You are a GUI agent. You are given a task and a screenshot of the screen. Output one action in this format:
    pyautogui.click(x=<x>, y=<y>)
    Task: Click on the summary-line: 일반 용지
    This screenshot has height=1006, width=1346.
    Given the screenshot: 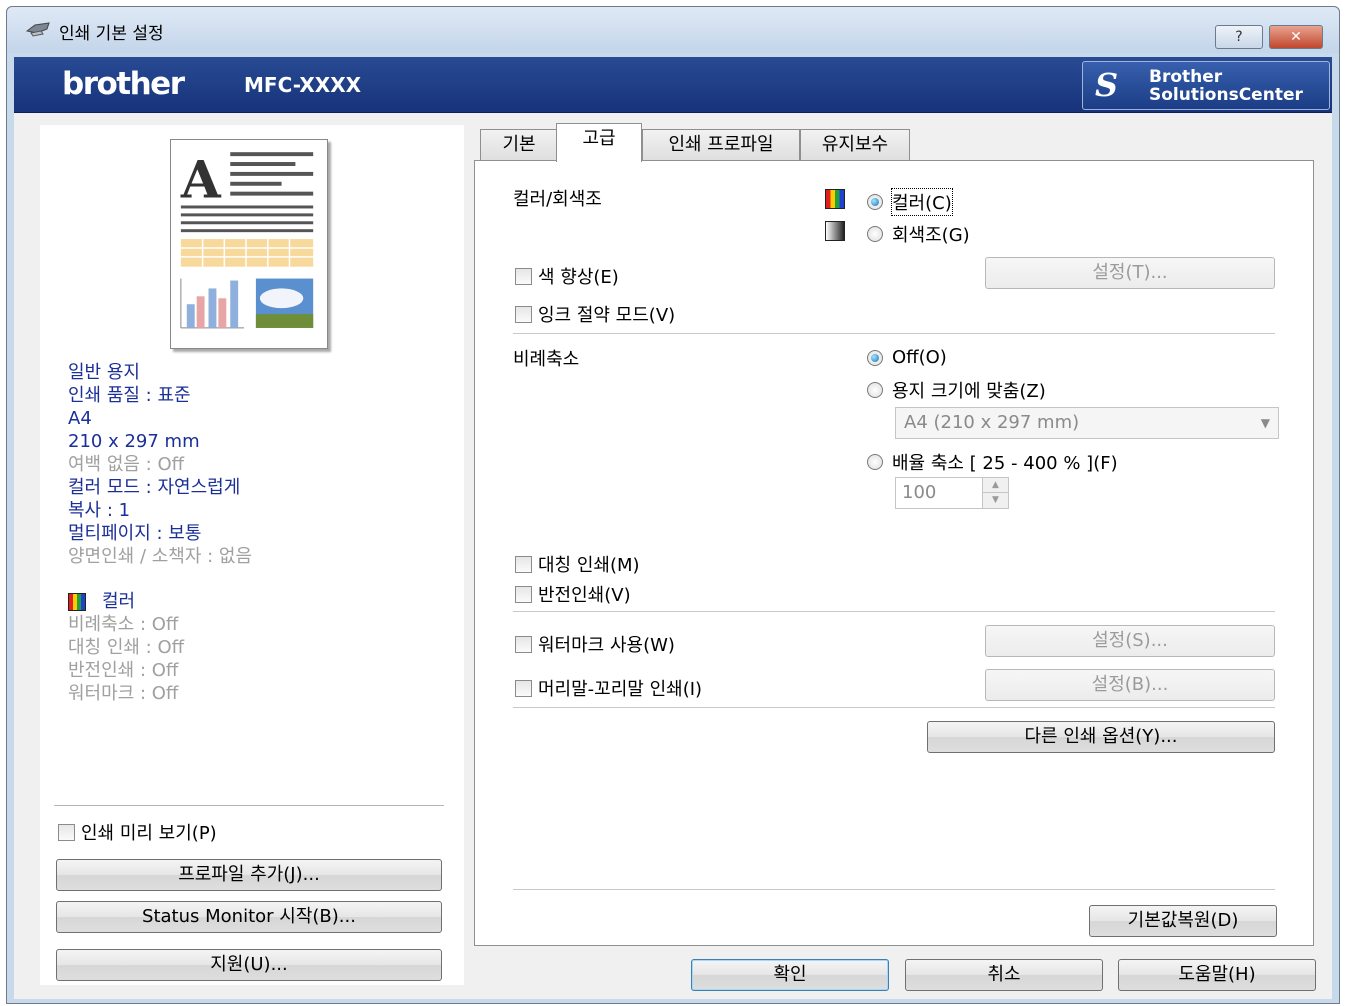 What is the action you would take?
    pyautogui.click(x=104, y=372)
    